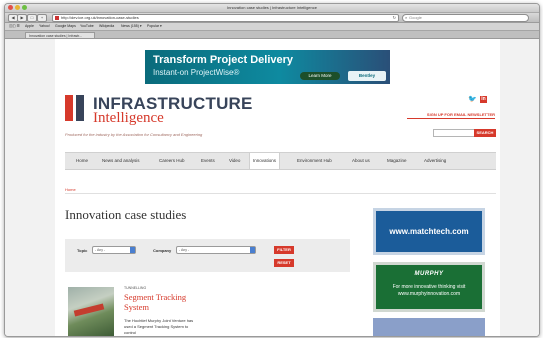  Describe the element at coordinates (314, 161) in the screenshot. I see `nav-item-environment: Environment Hub` at that location.